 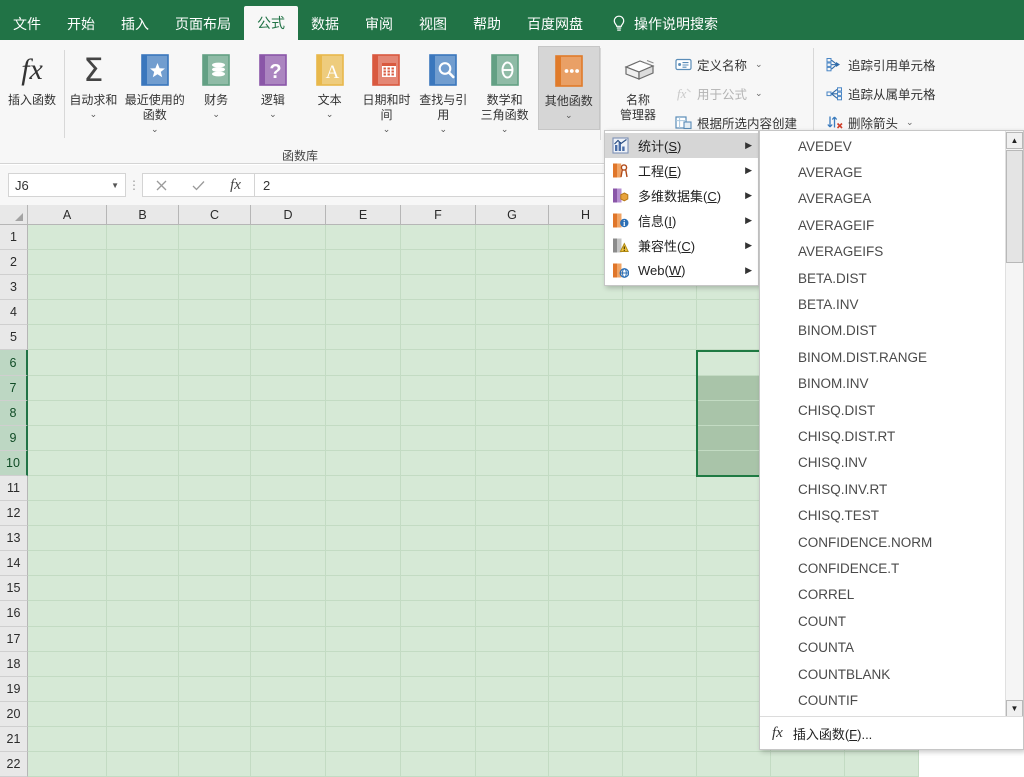 What do you see at coordinates (67, 388) in the screenshot?
I see `cell-A7` at bounding box center [67, 388].